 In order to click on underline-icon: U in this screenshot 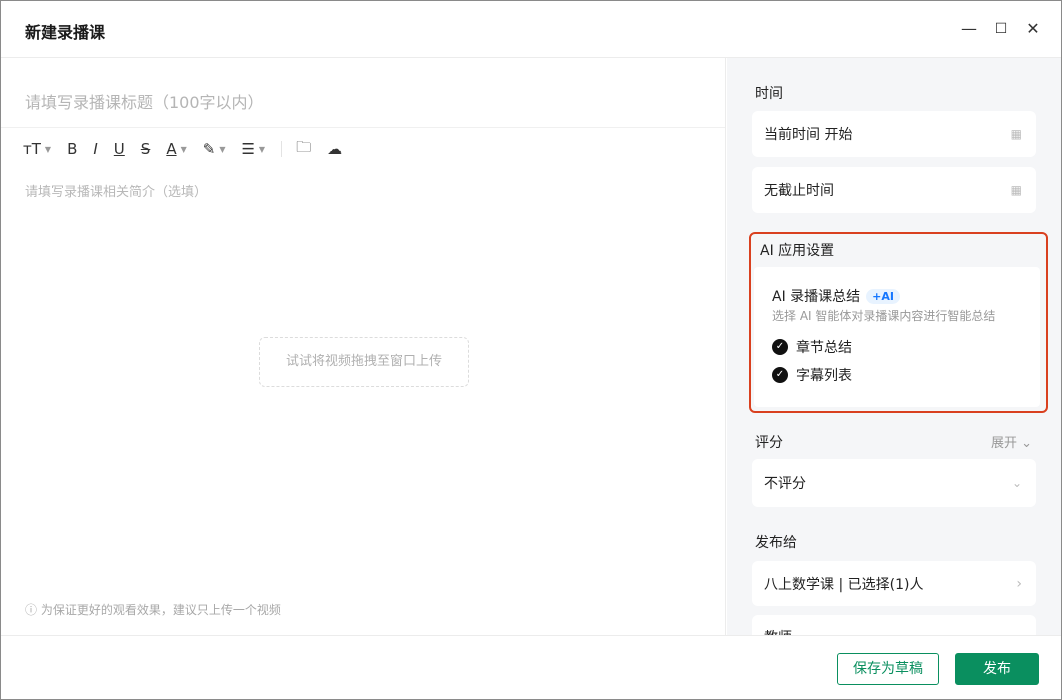, I will do `click(119, 149)`.